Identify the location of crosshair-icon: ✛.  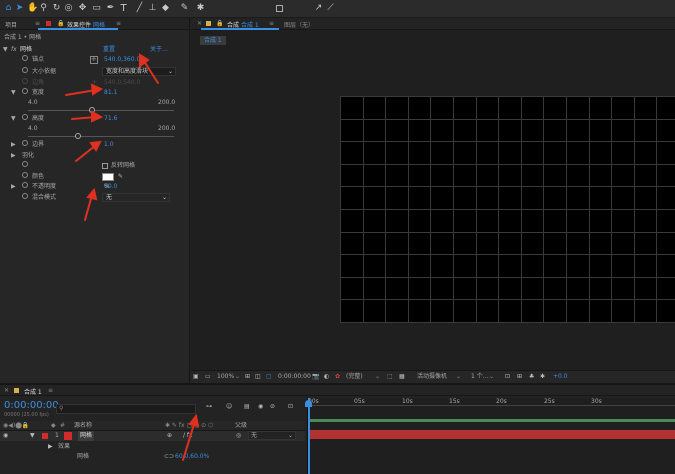
(94, 60).